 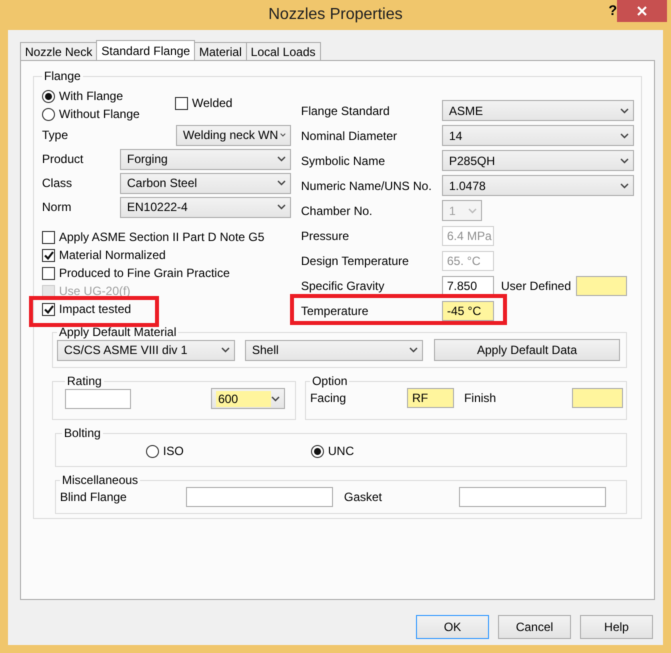 I want to click on dropdown: 1.0478, so click(x=538, y=185).